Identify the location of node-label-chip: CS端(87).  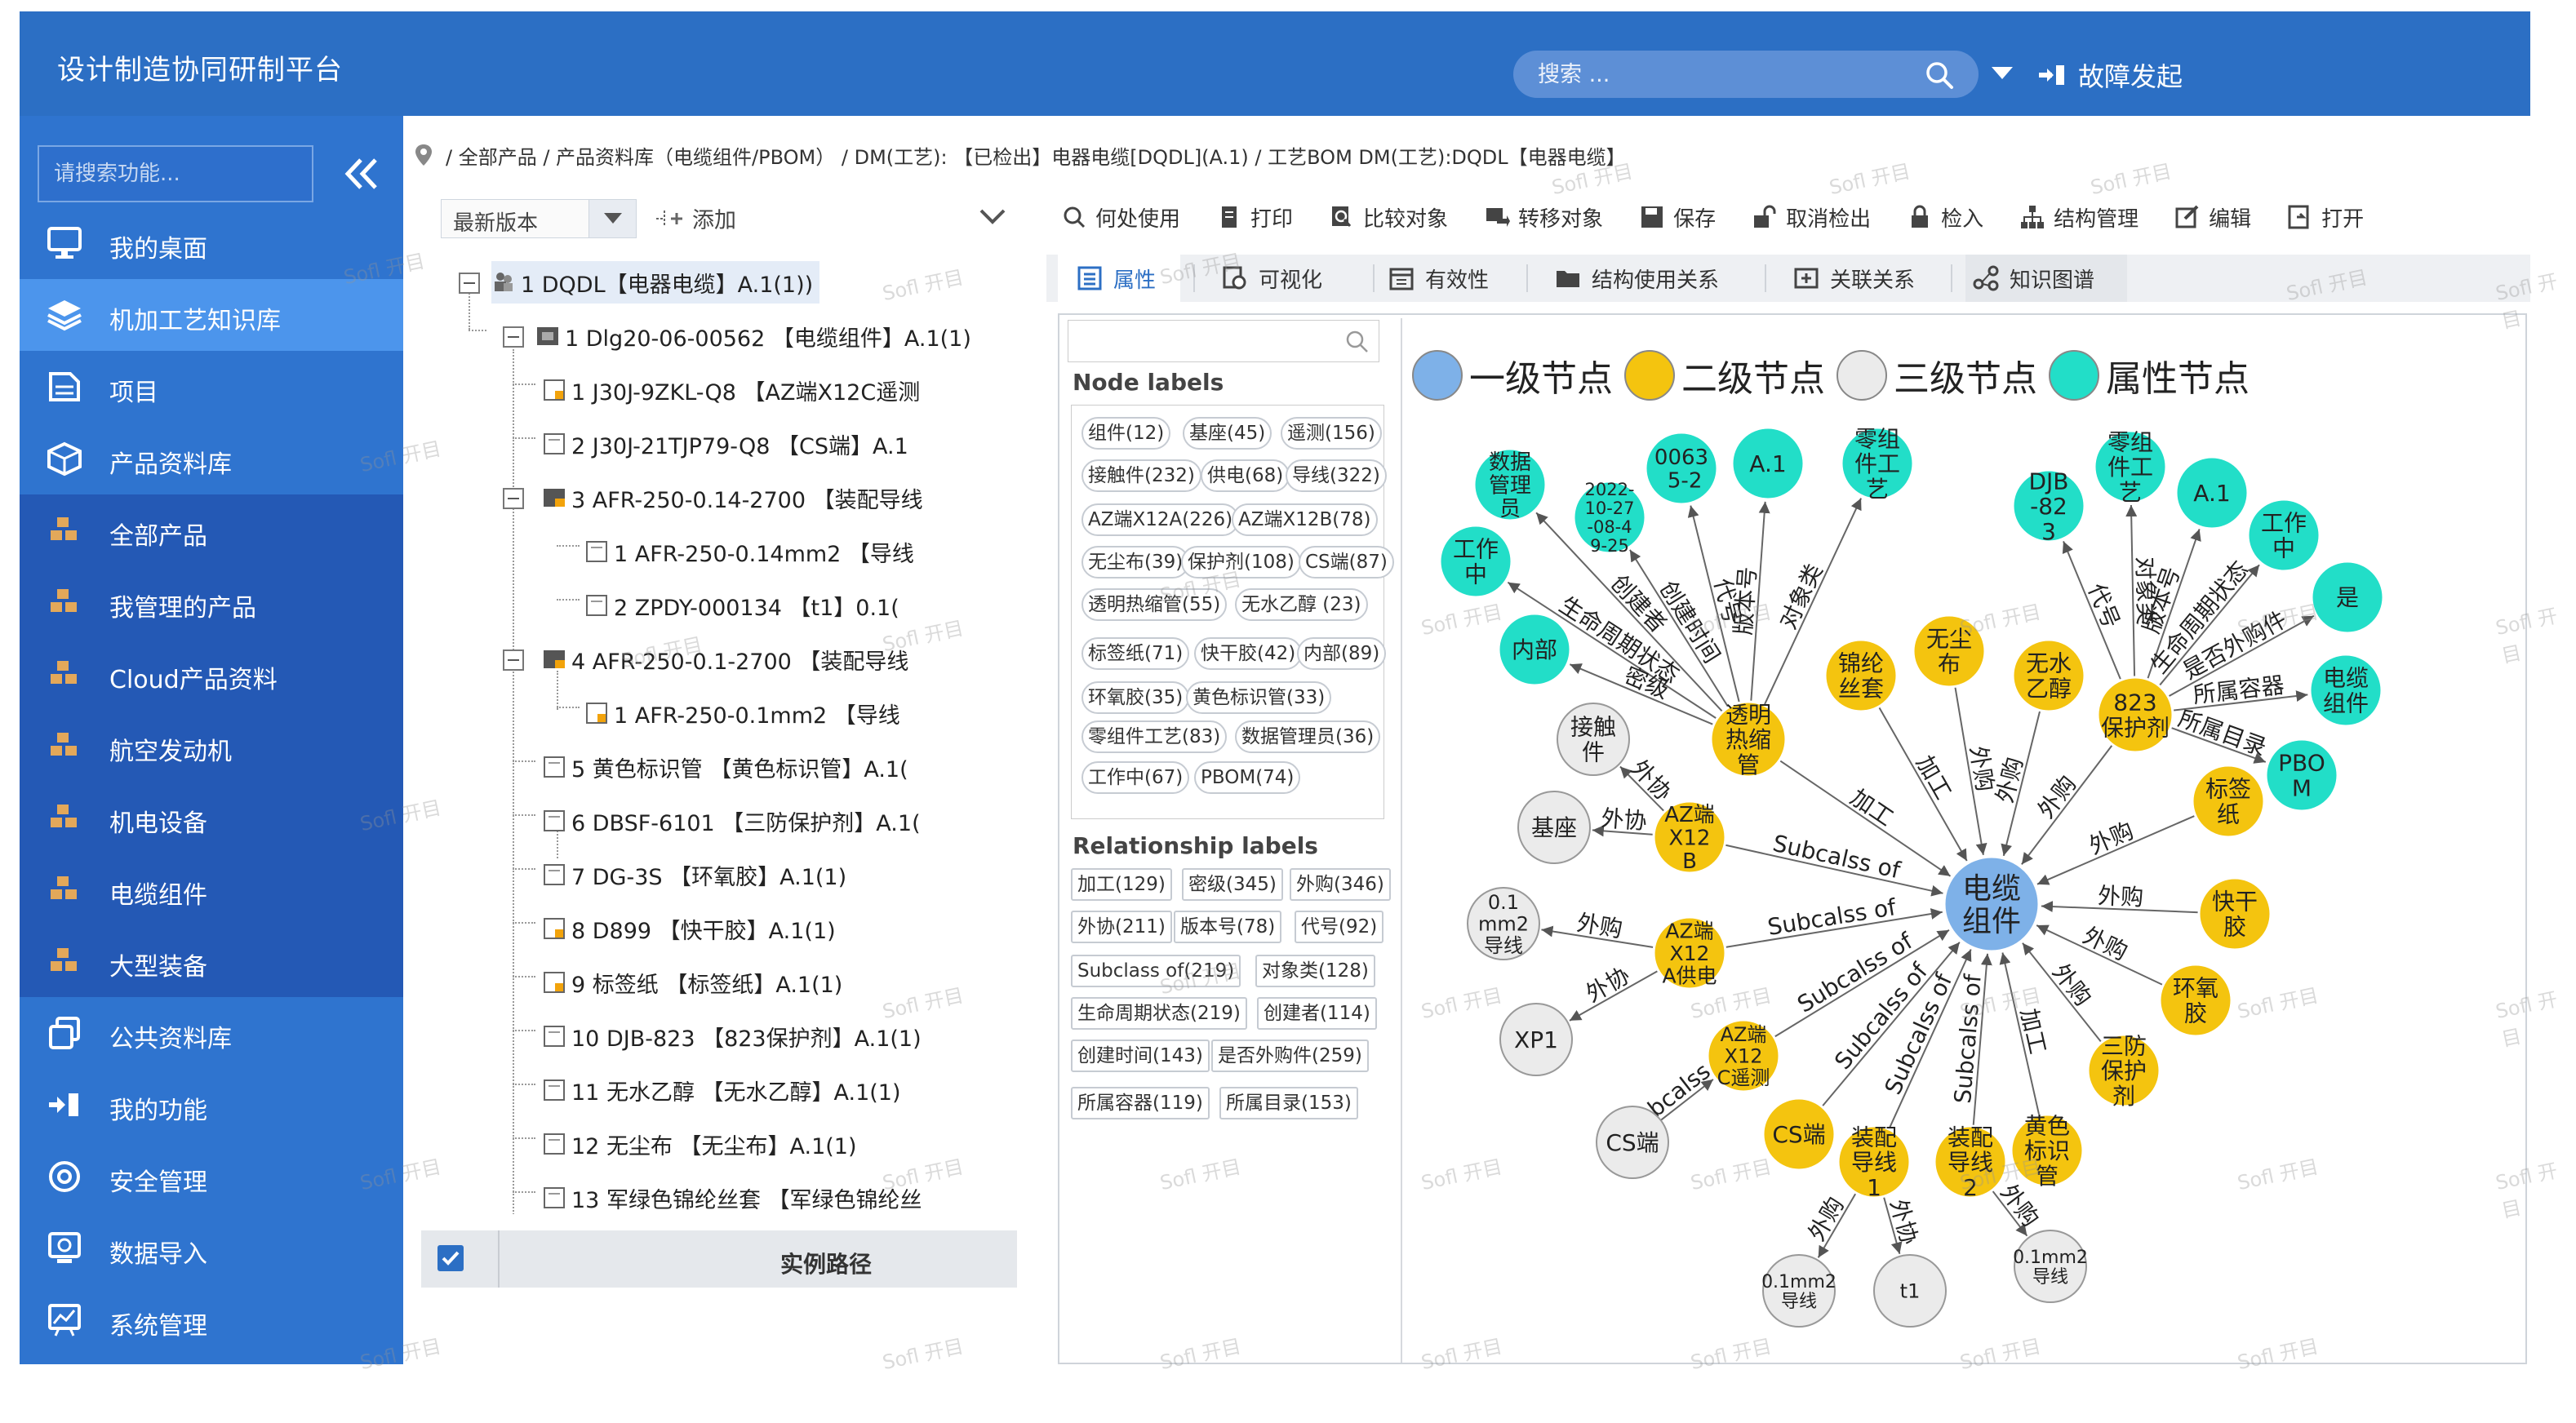
(1346, 562).